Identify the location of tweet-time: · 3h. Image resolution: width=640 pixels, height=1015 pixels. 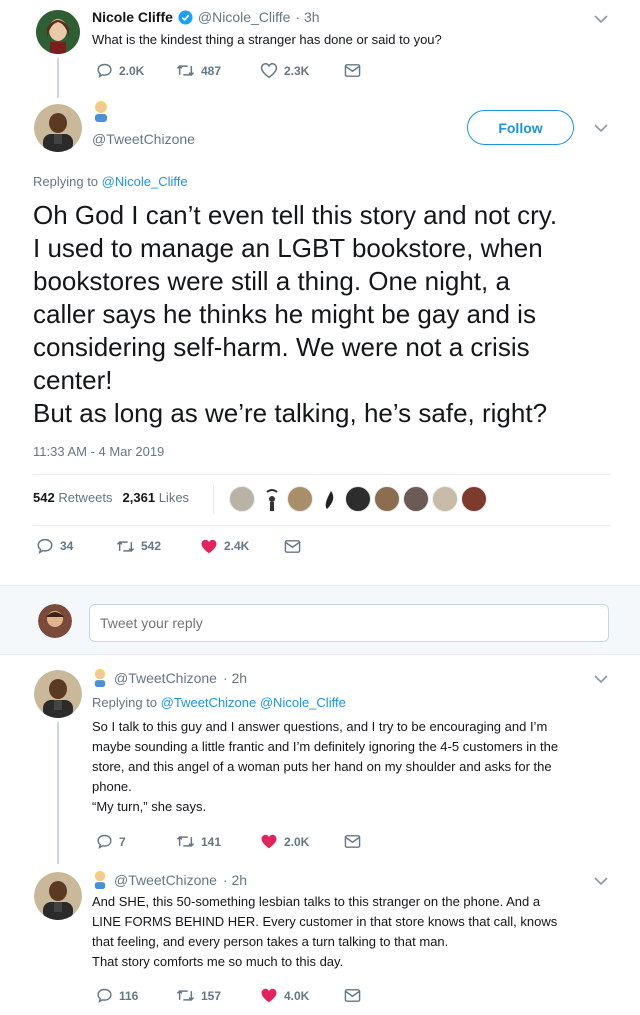
(307, 17).